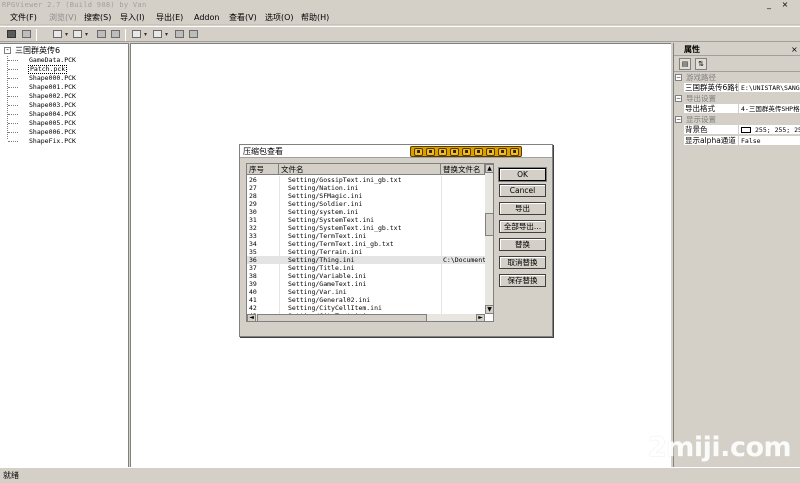 This screenshot has height=483, width=800. What do you see at coordinates (522, 262) in the screenshot?
I see `cancel-replace-button: 取消替换` at bounding box center [522, 262].